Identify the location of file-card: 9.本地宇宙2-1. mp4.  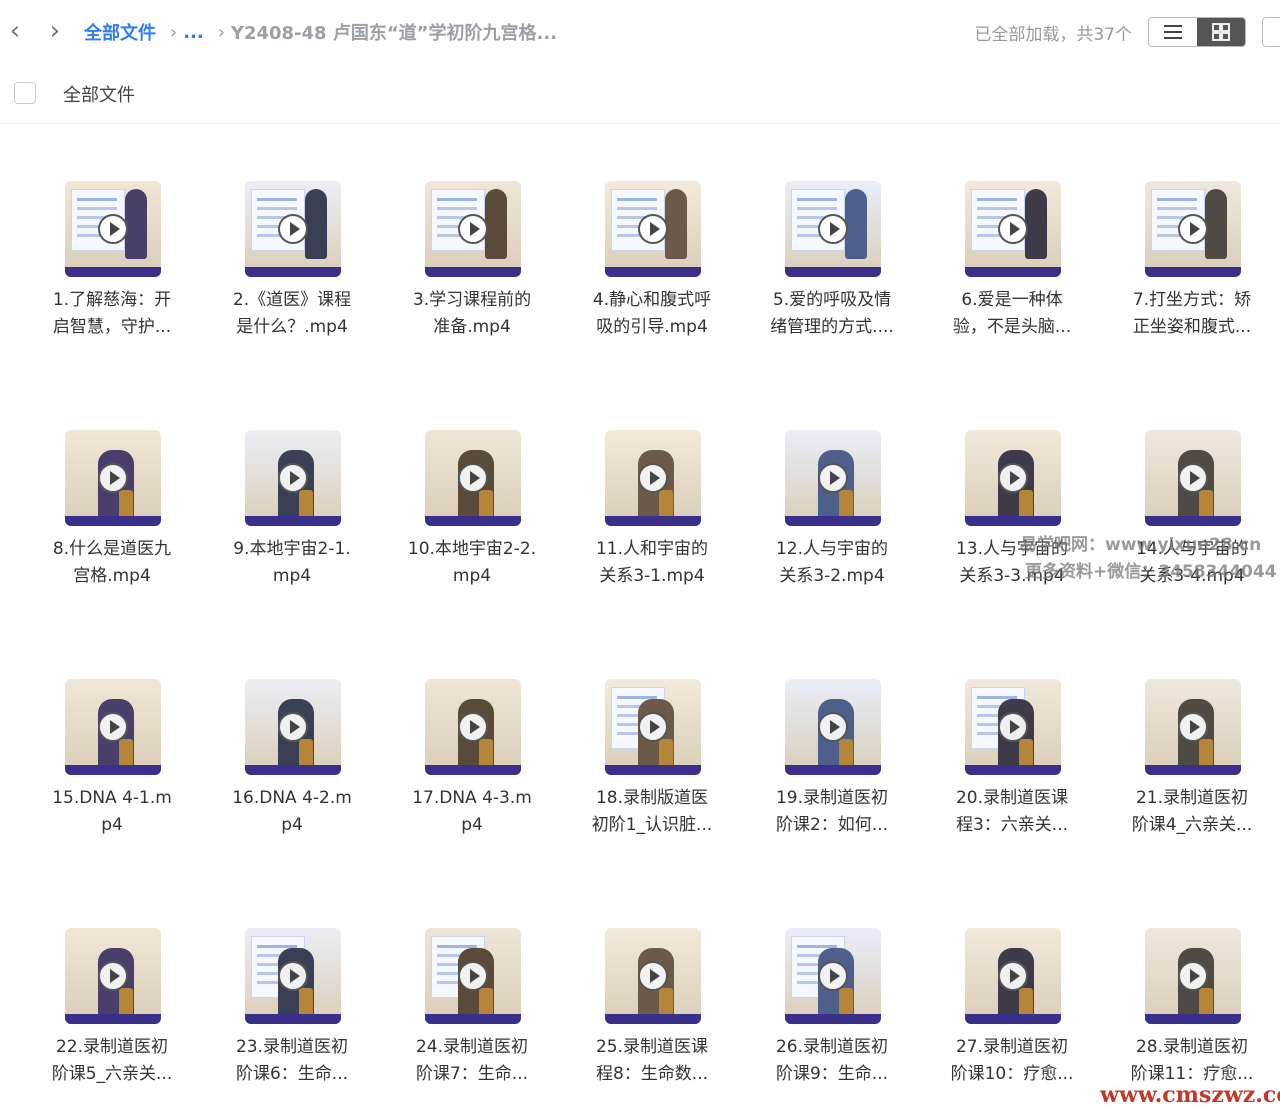
(292, 523).